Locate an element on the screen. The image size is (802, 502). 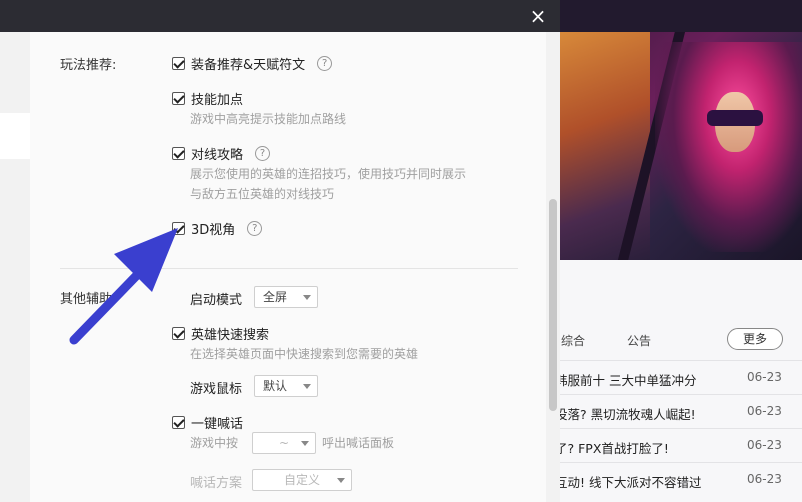
one-key-shout-suffix: 呼出喊话面板 is located at coordinates (358, 443).